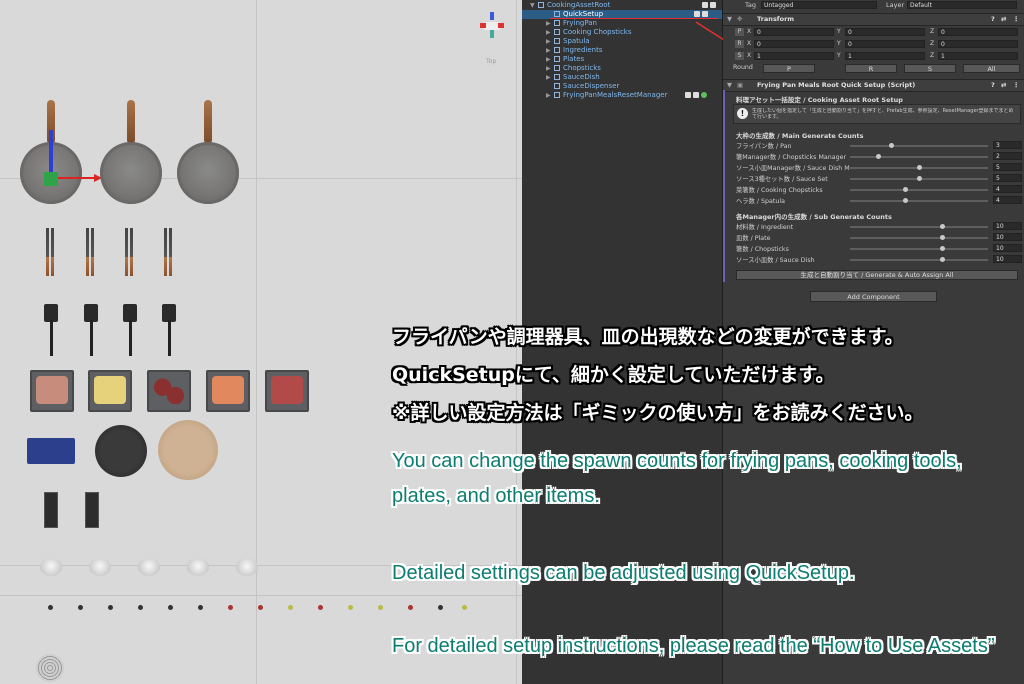 The width and height of the screenshot is (1024, 684). What do you see at coordinates (873, 296) in the screenshot?
I see `add-component-button: Add Component` at bounding box center [873, 296].